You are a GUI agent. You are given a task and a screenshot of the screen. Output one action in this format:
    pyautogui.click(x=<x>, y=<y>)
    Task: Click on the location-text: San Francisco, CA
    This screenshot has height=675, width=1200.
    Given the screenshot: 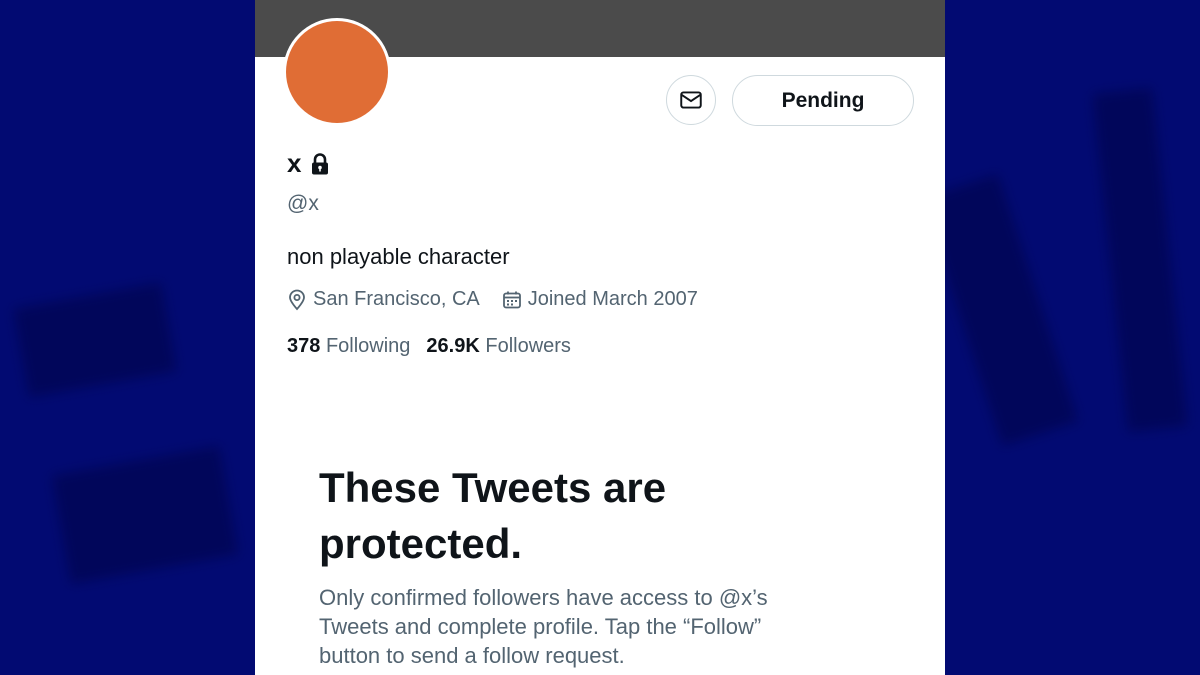 What is the action you would take?
    pyautogui.click(x=396, y=299)
    